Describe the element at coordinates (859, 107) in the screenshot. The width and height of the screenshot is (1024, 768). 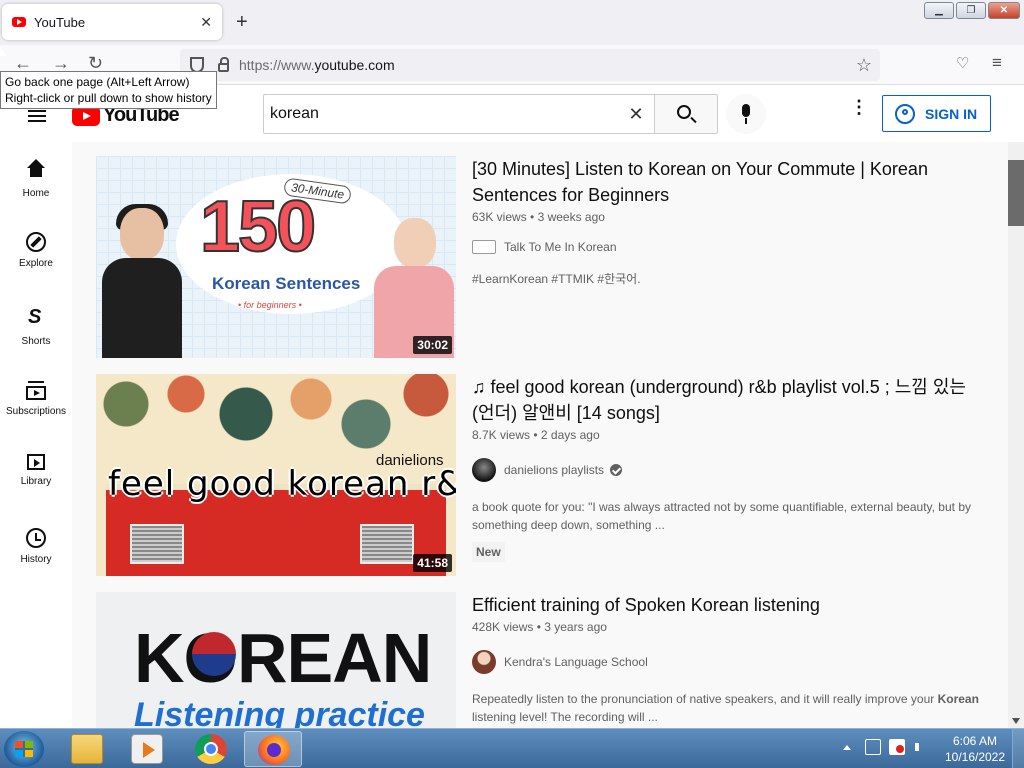
I see `settings-kebab-icon: ⋮` at that location.